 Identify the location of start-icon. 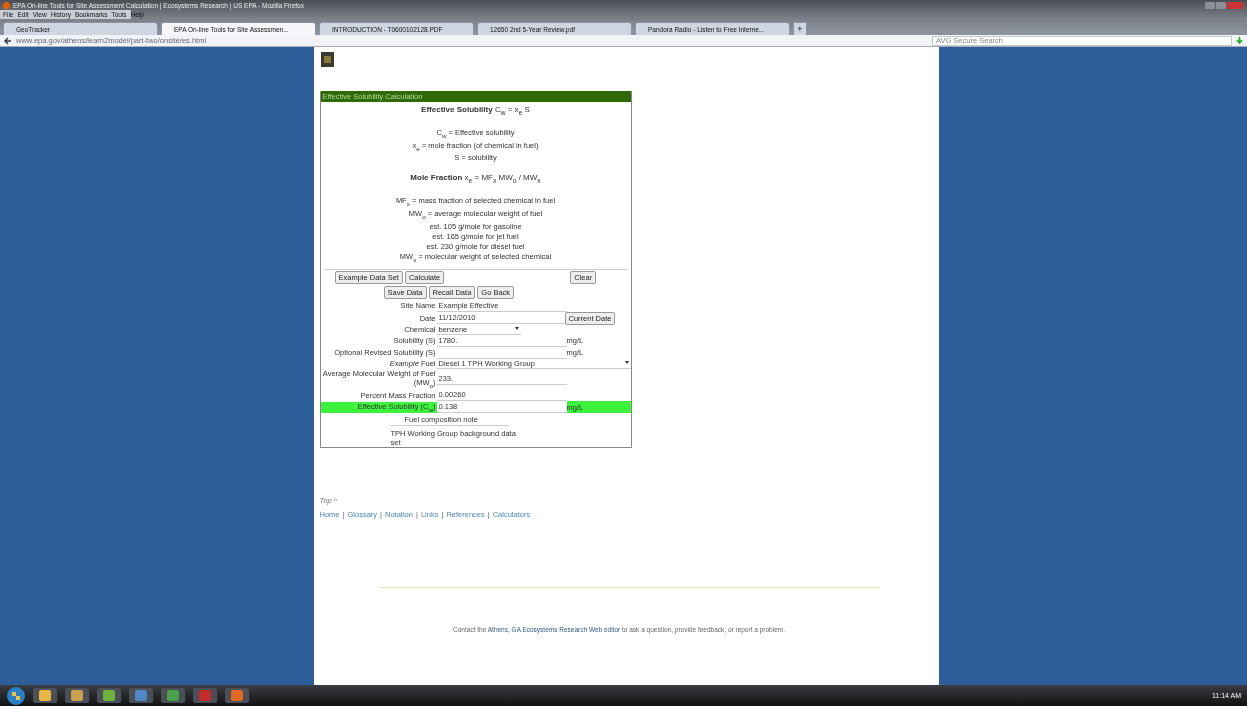
(16, 695).